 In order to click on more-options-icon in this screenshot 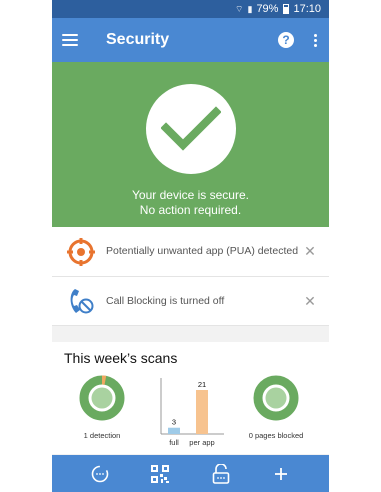, I will do `click(315, 40)`.